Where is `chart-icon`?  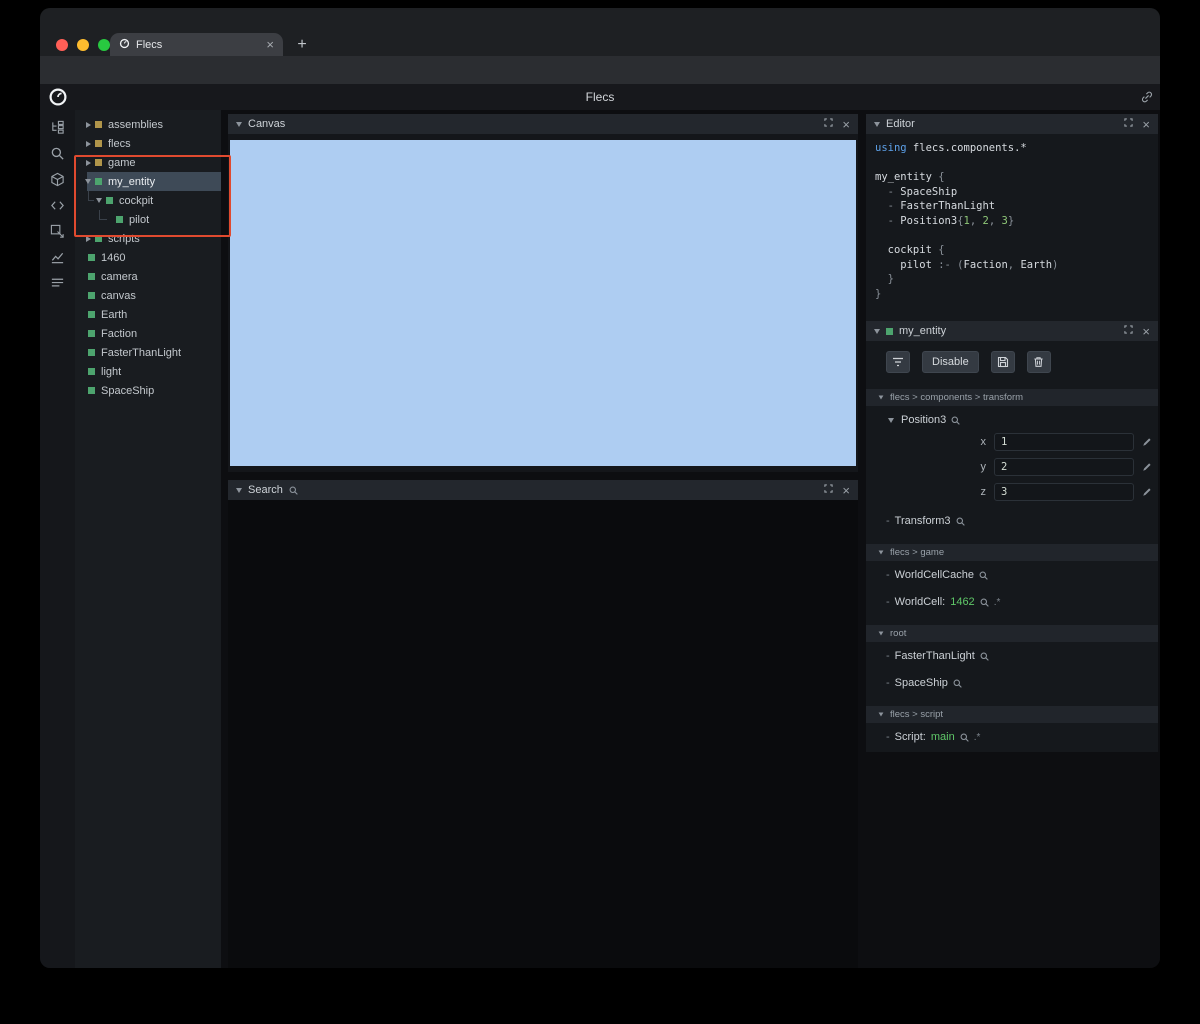 chart-icon is located at coordinates (58, 257).